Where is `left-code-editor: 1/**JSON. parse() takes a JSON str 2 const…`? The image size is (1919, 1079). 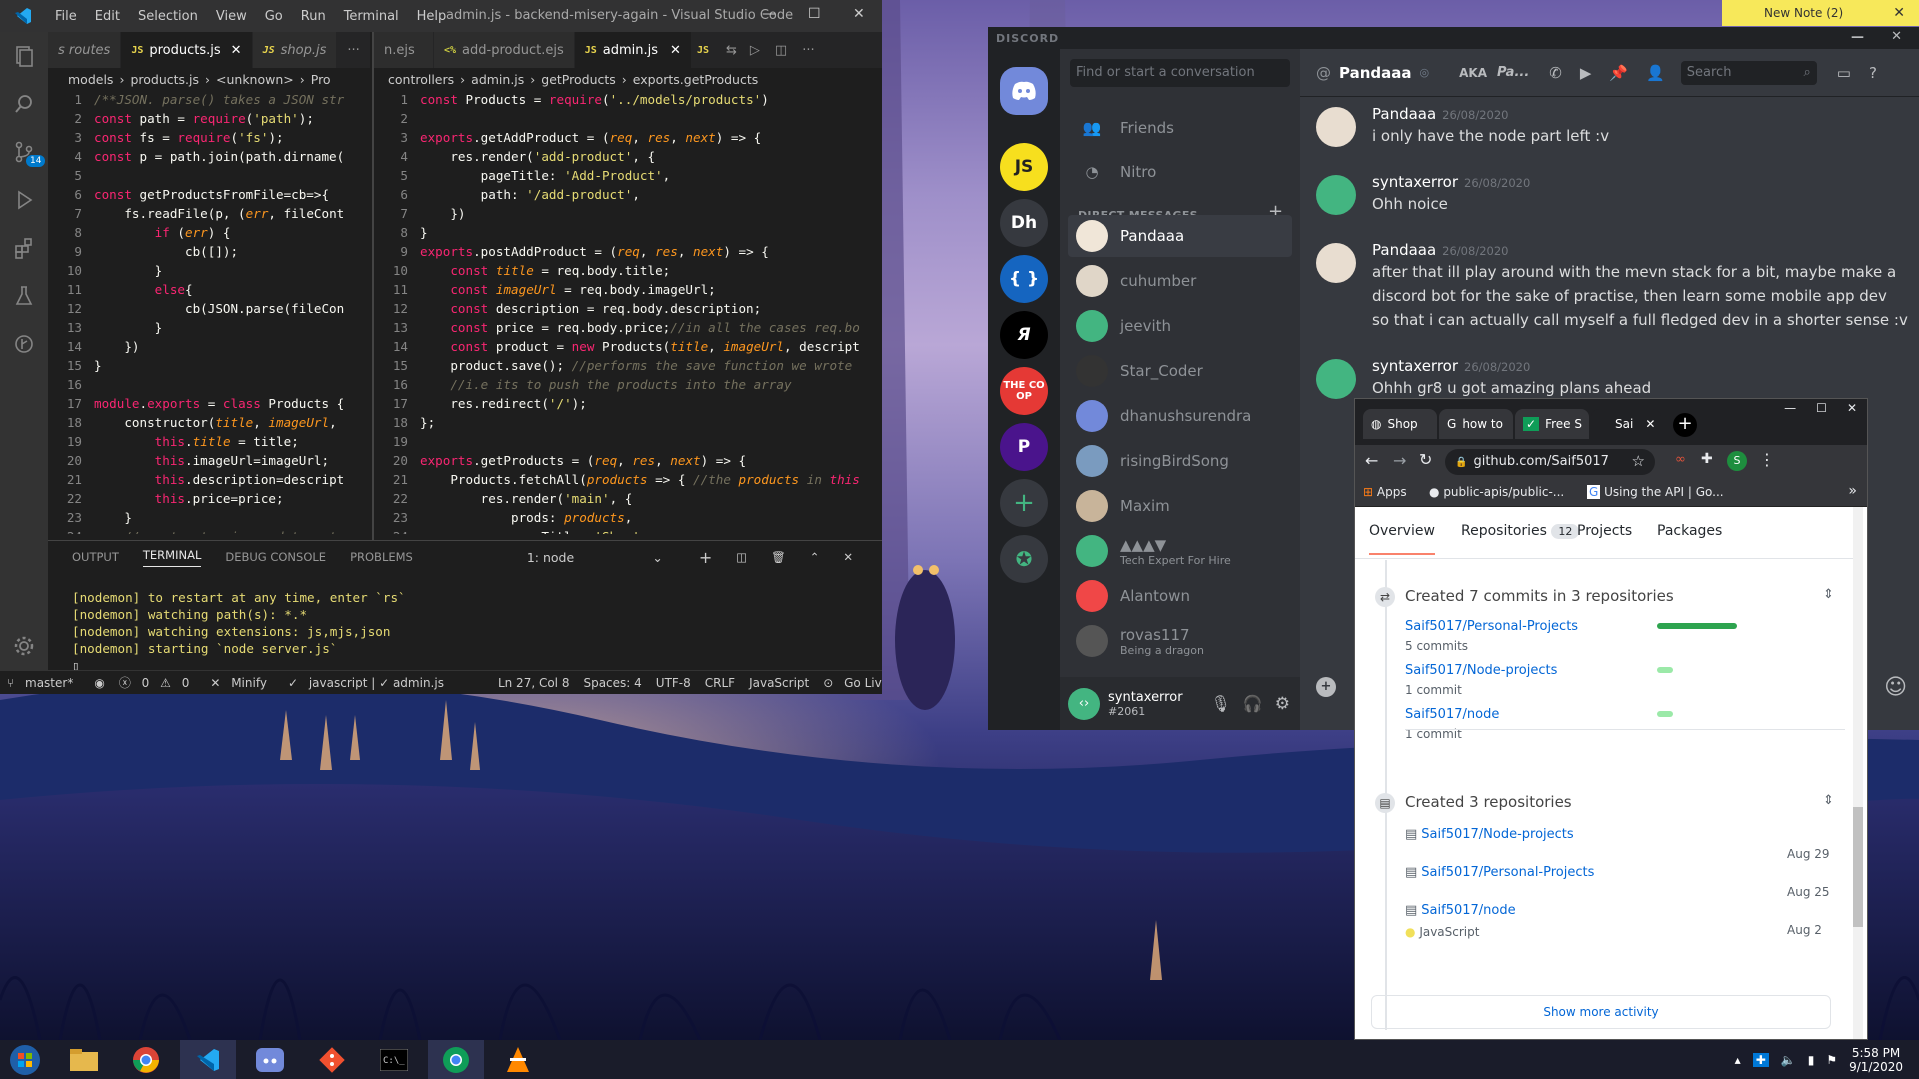 left-code-editor: 1/**JSON. parse() takes a JSON str 2 const… is located at coordinates (210, 312).